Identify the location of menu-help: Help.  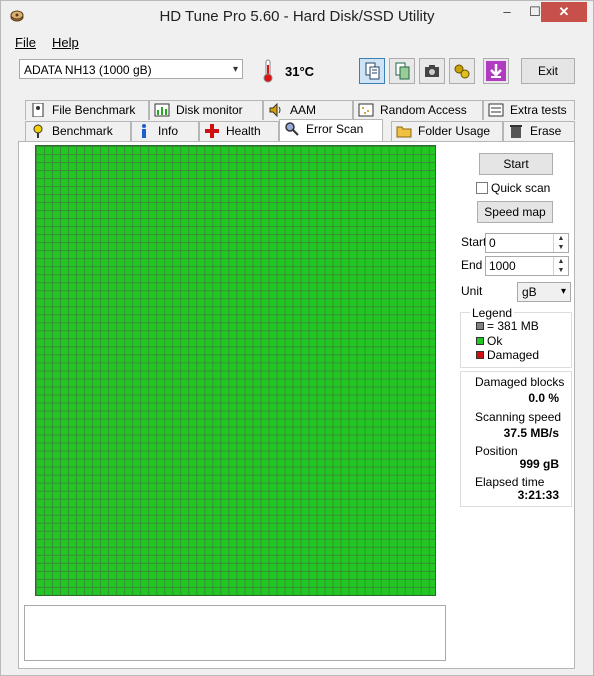
(65, 42).